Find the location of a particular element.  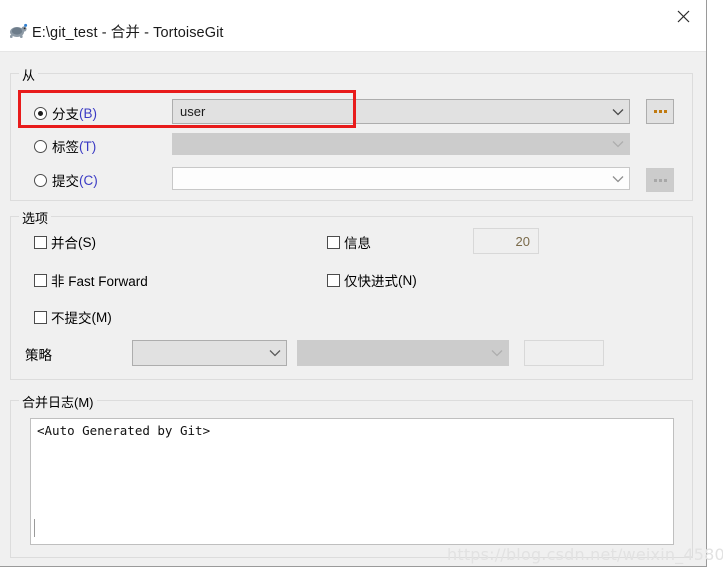

checkbox-no-commit-label: 不提交 is located at coordinates (71, 318).